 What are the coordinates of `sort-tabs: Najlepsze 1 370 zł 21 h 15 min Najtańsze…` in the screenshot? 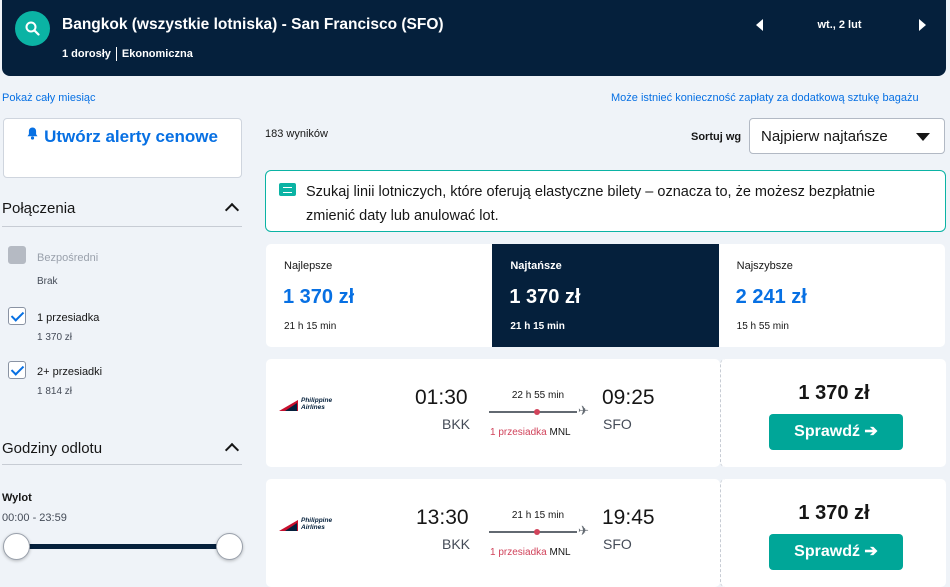 It's located at (605, 295).